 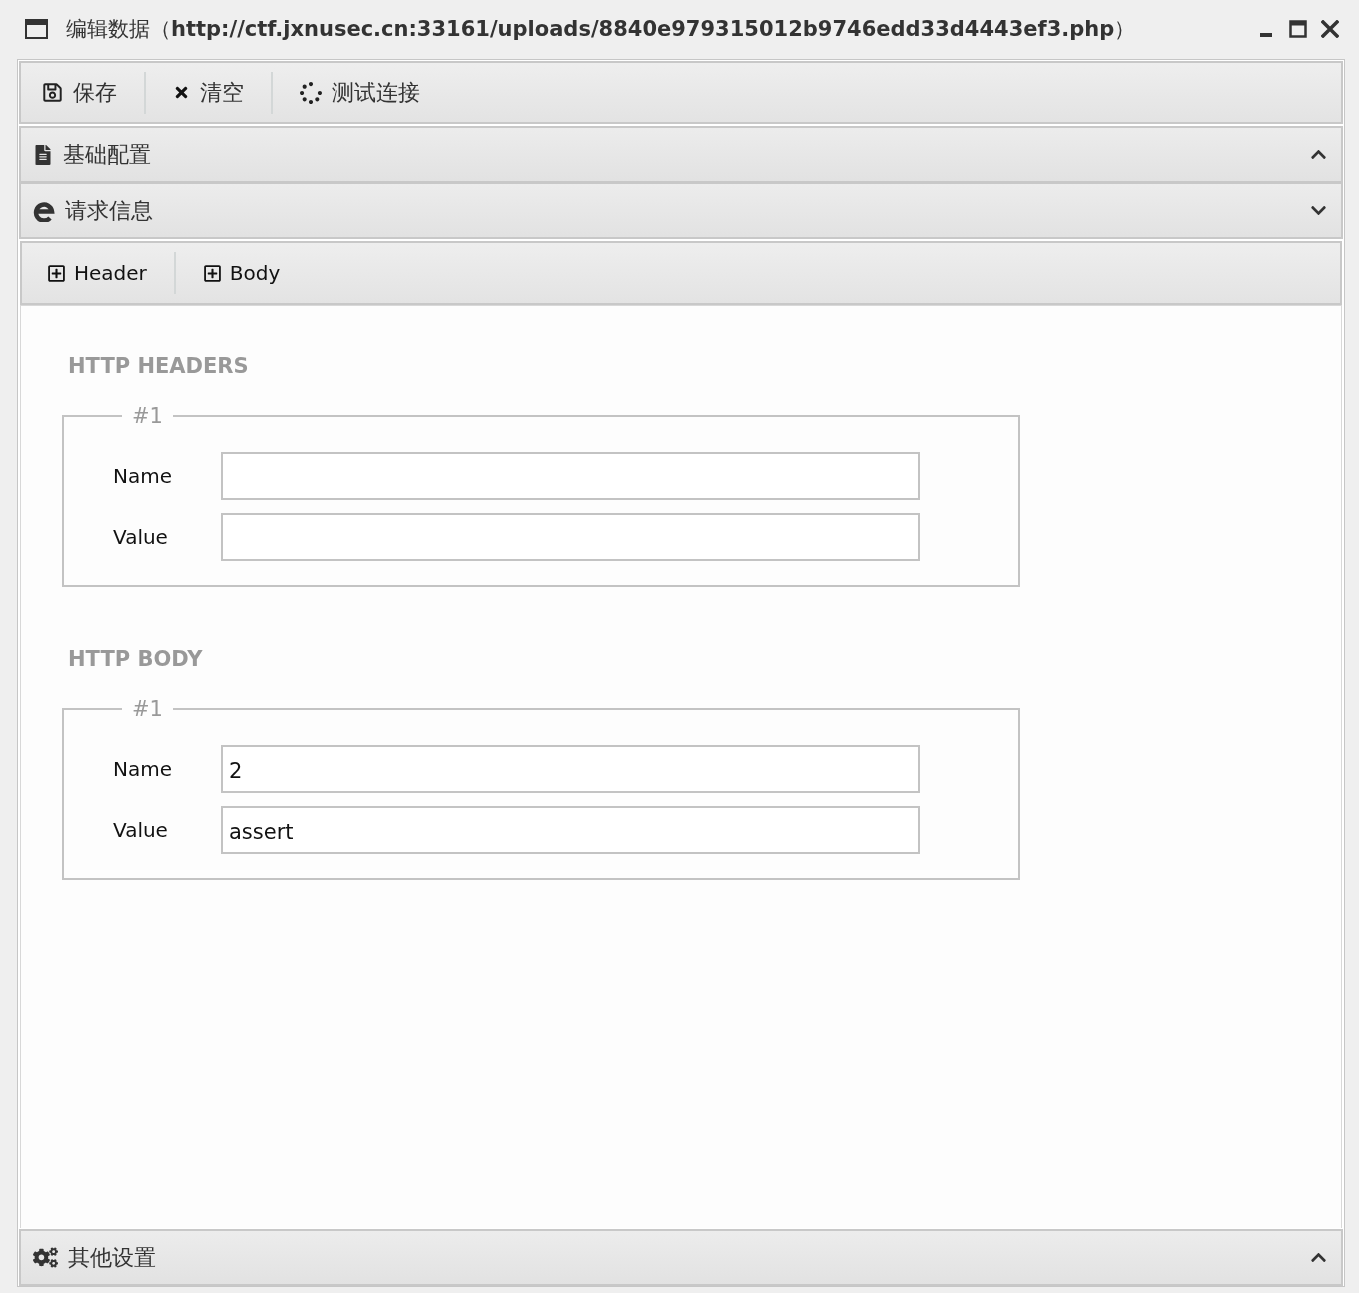 I want to click on letter-e-icon, so click(x=44, y=210).